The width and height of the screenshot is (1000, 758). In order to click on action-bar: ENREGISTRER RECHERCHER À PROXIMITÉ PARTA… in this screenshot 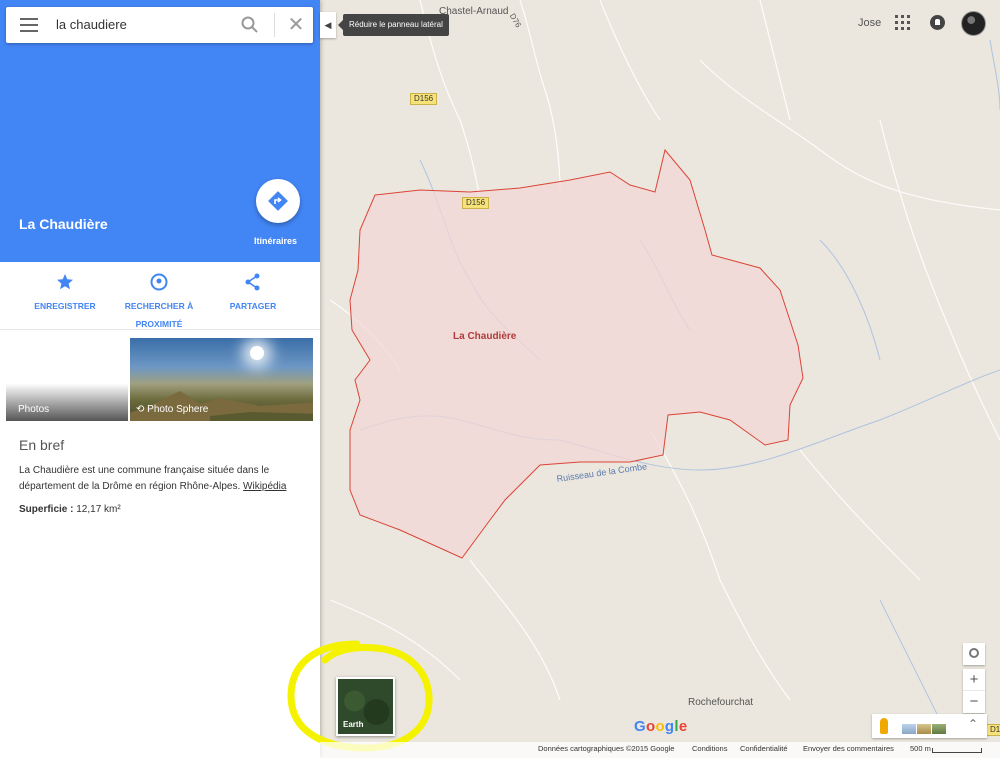, I will do `click(160, 296)`.